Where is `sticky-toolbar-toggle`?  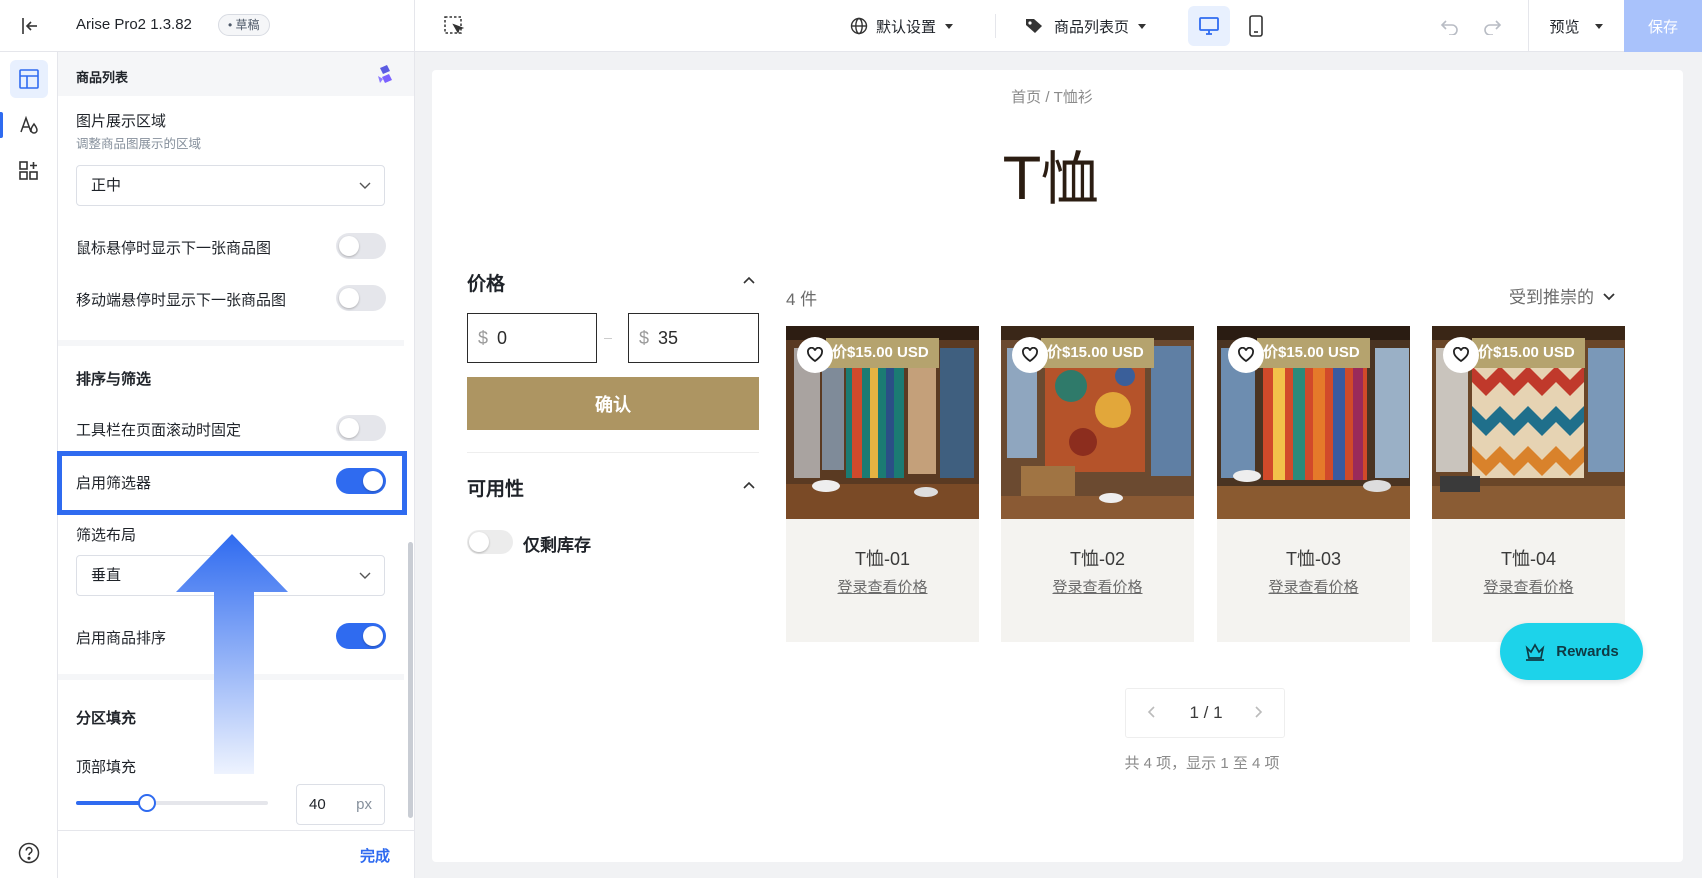
sticky-toolbar-toggle is located at coordinates (361, 428).